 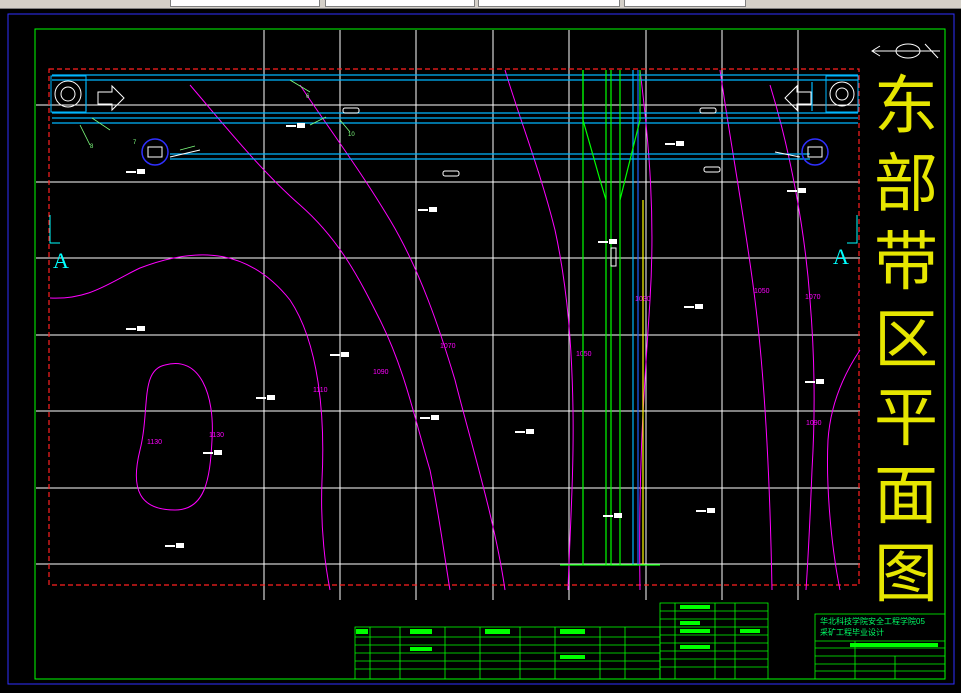 I want to click on drawing-title-char-6: 面, so click(x=906, y=496).